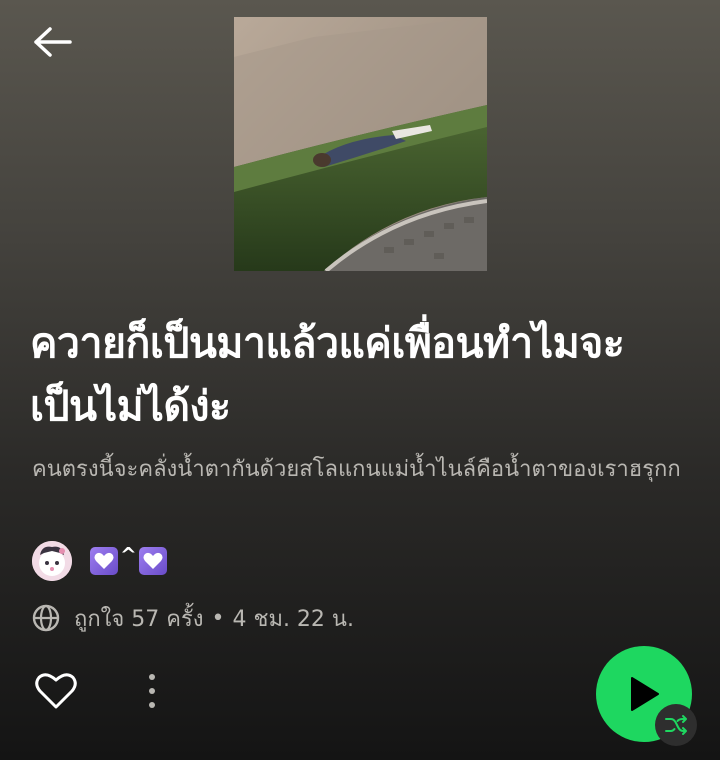  I want to click on back-button, so click(52, 42).